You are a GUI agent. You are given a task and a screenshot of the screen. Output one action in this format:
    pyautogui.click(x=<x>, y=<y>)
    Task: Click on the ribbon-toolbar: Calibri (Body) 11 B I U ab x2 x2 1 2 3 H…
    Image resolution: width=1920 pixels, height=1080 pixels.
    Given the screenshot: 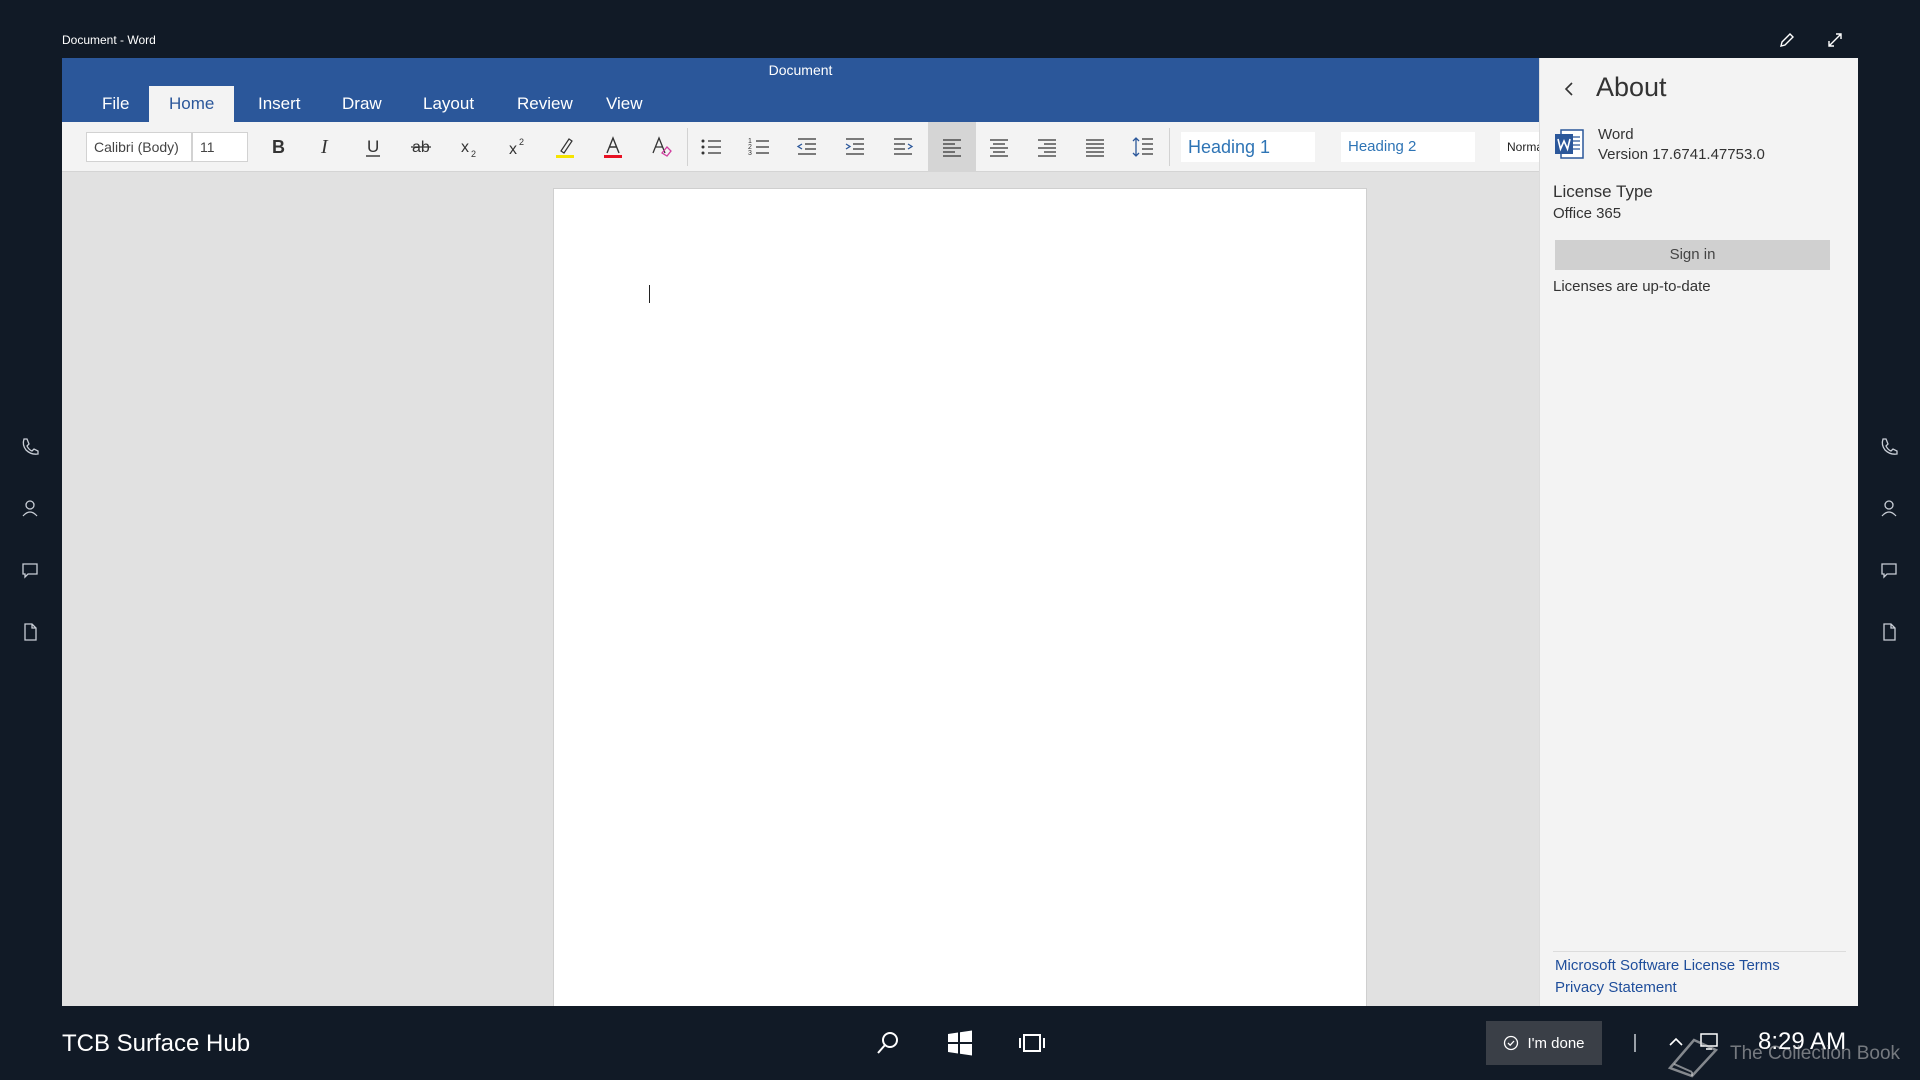 What is the action you would take?
    pyautogui.click(x=800, y=147)
    